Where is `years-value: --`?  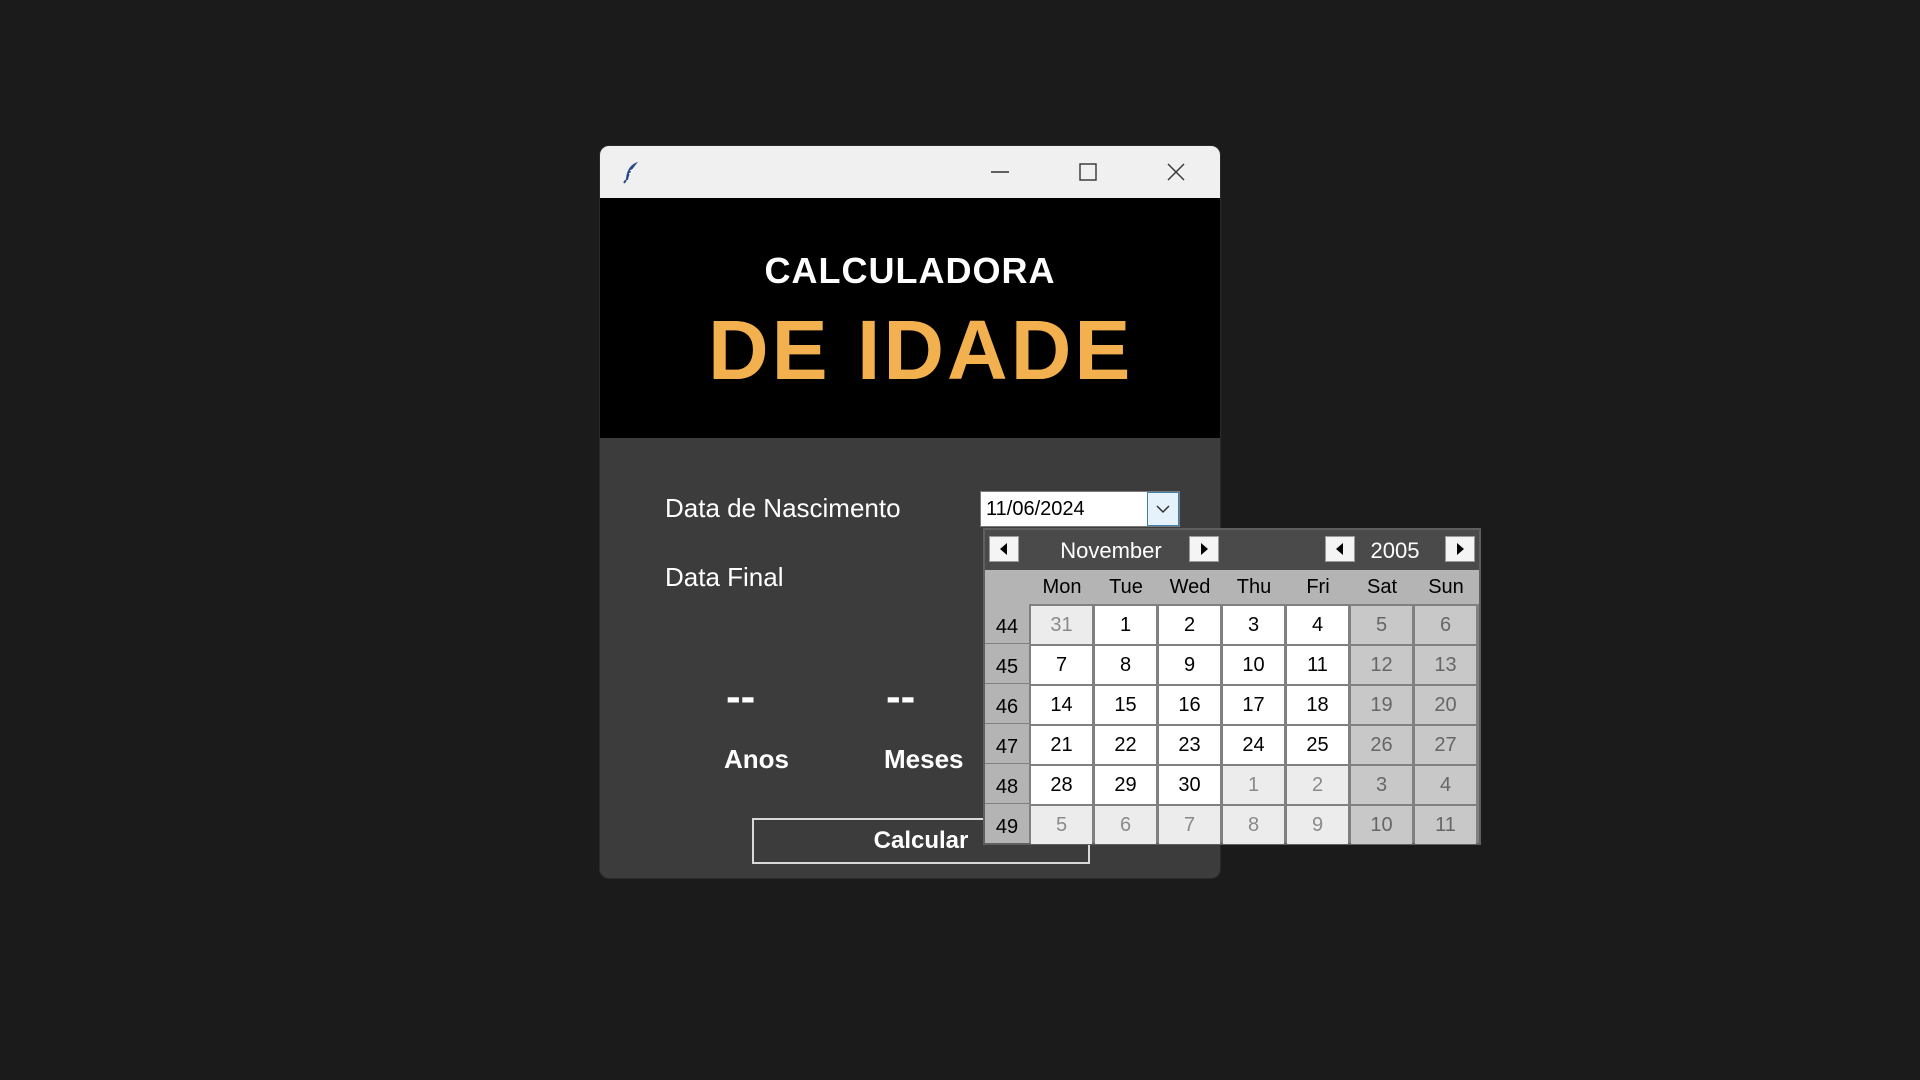
years-value: -- is located at coordinates (741, 696).